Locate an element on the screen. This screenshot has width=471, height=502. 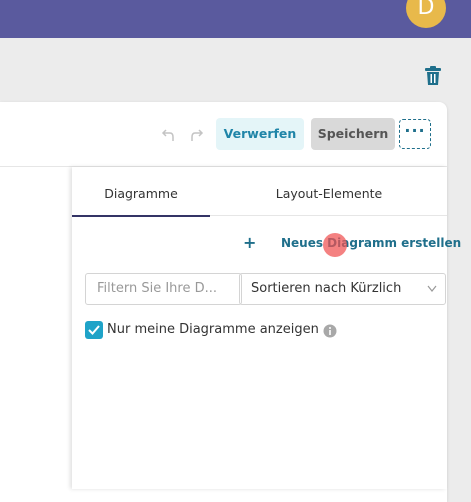
more-options-button: ··· is located at coordinates (415, 134).